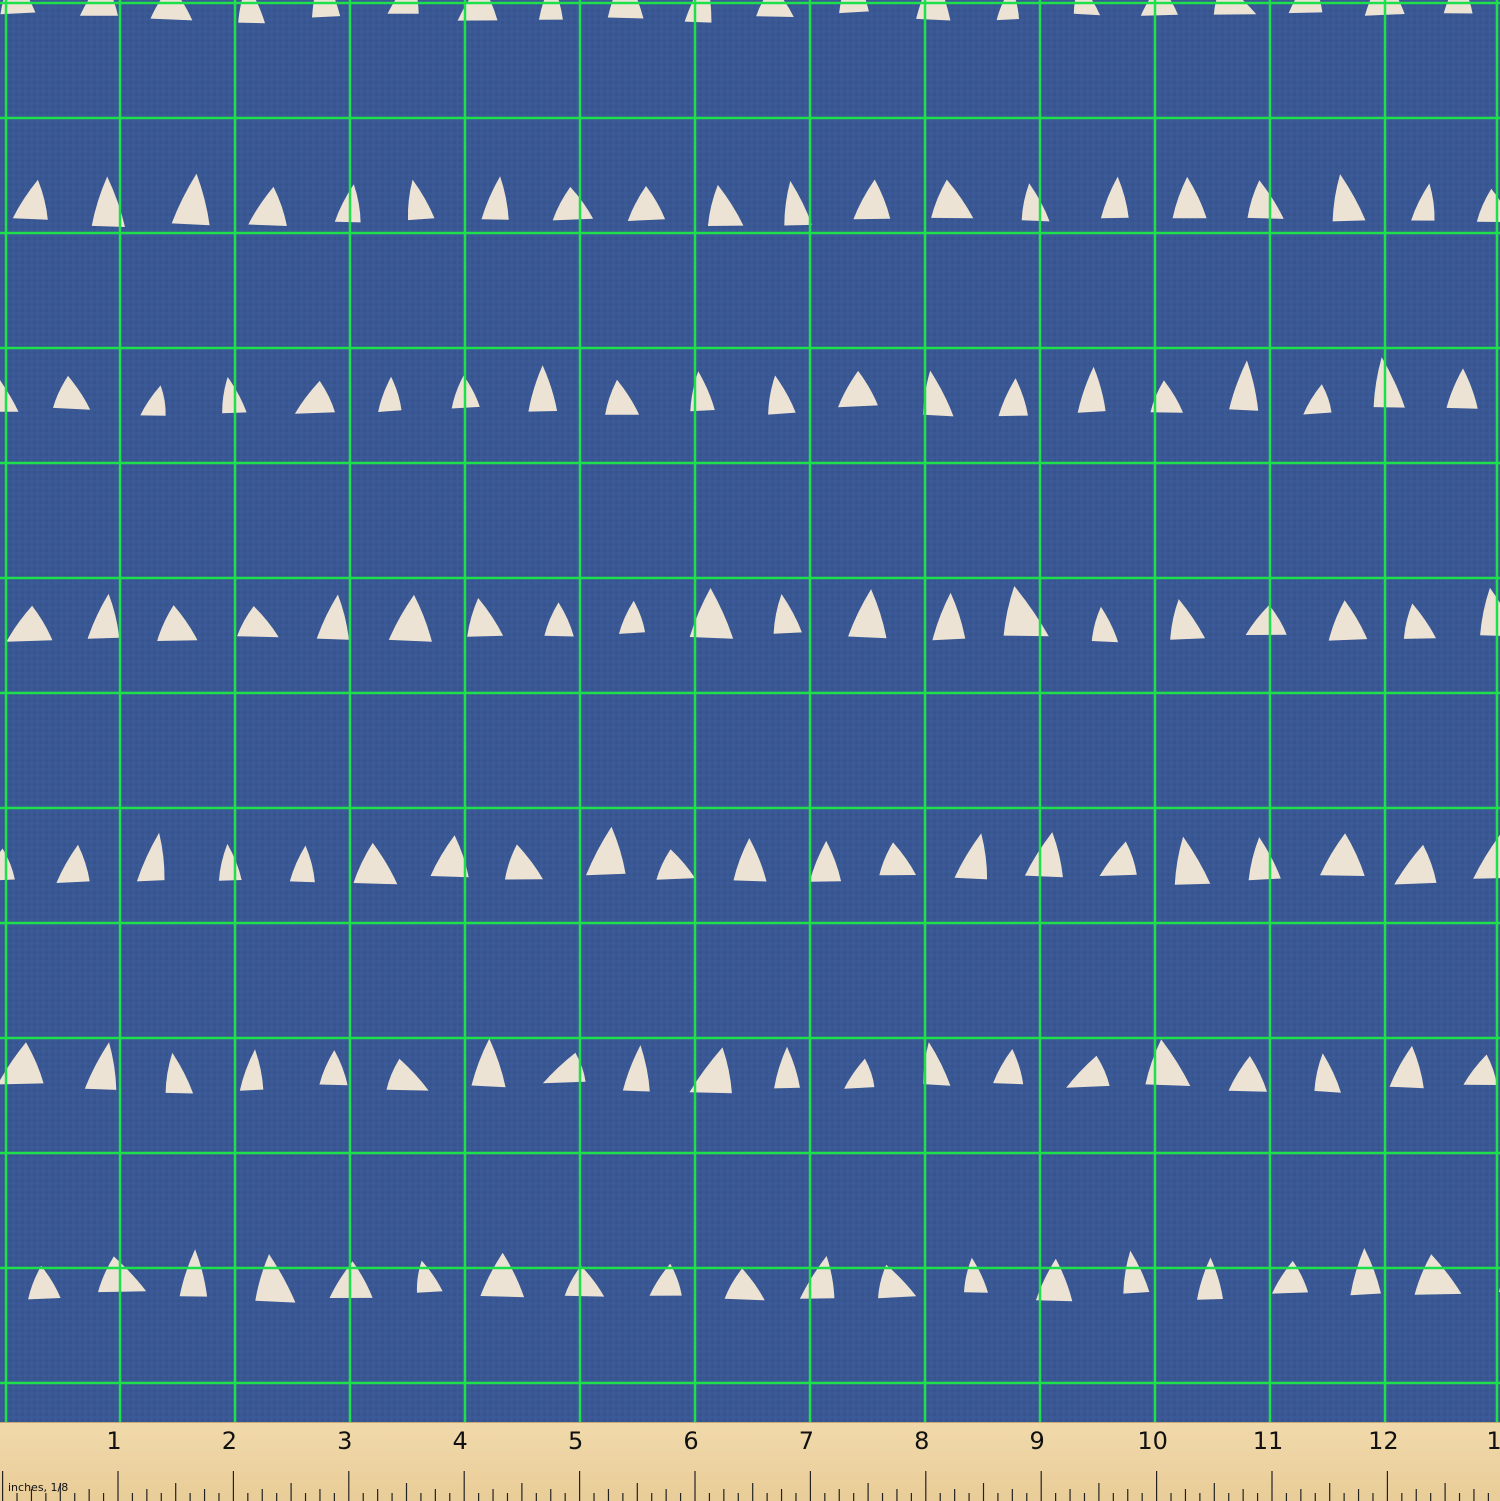  I want to click on ruler-number: 5, so click(575, 1441).